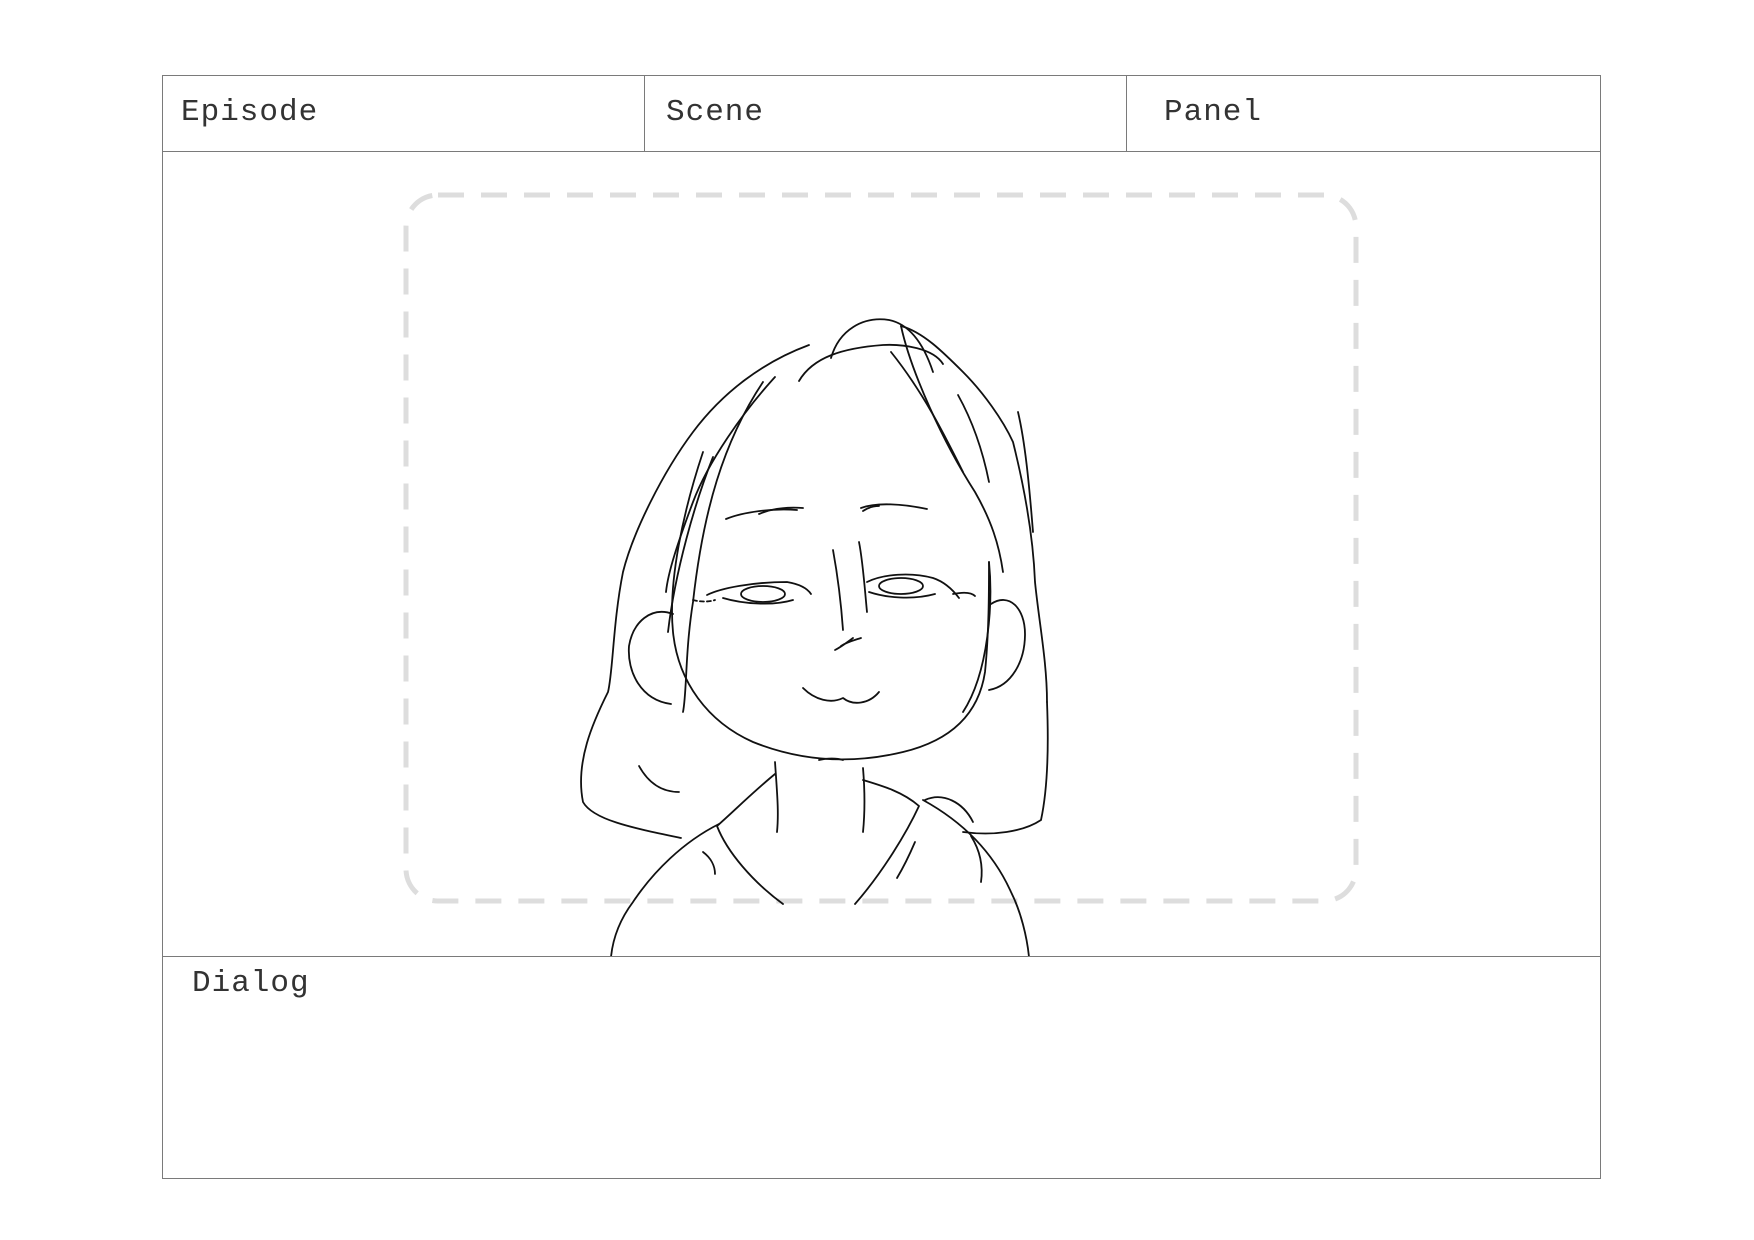 Image resolution: width=1754 pixels, height=1240 pixels. I want to click on face-outline, so click(830, 606).